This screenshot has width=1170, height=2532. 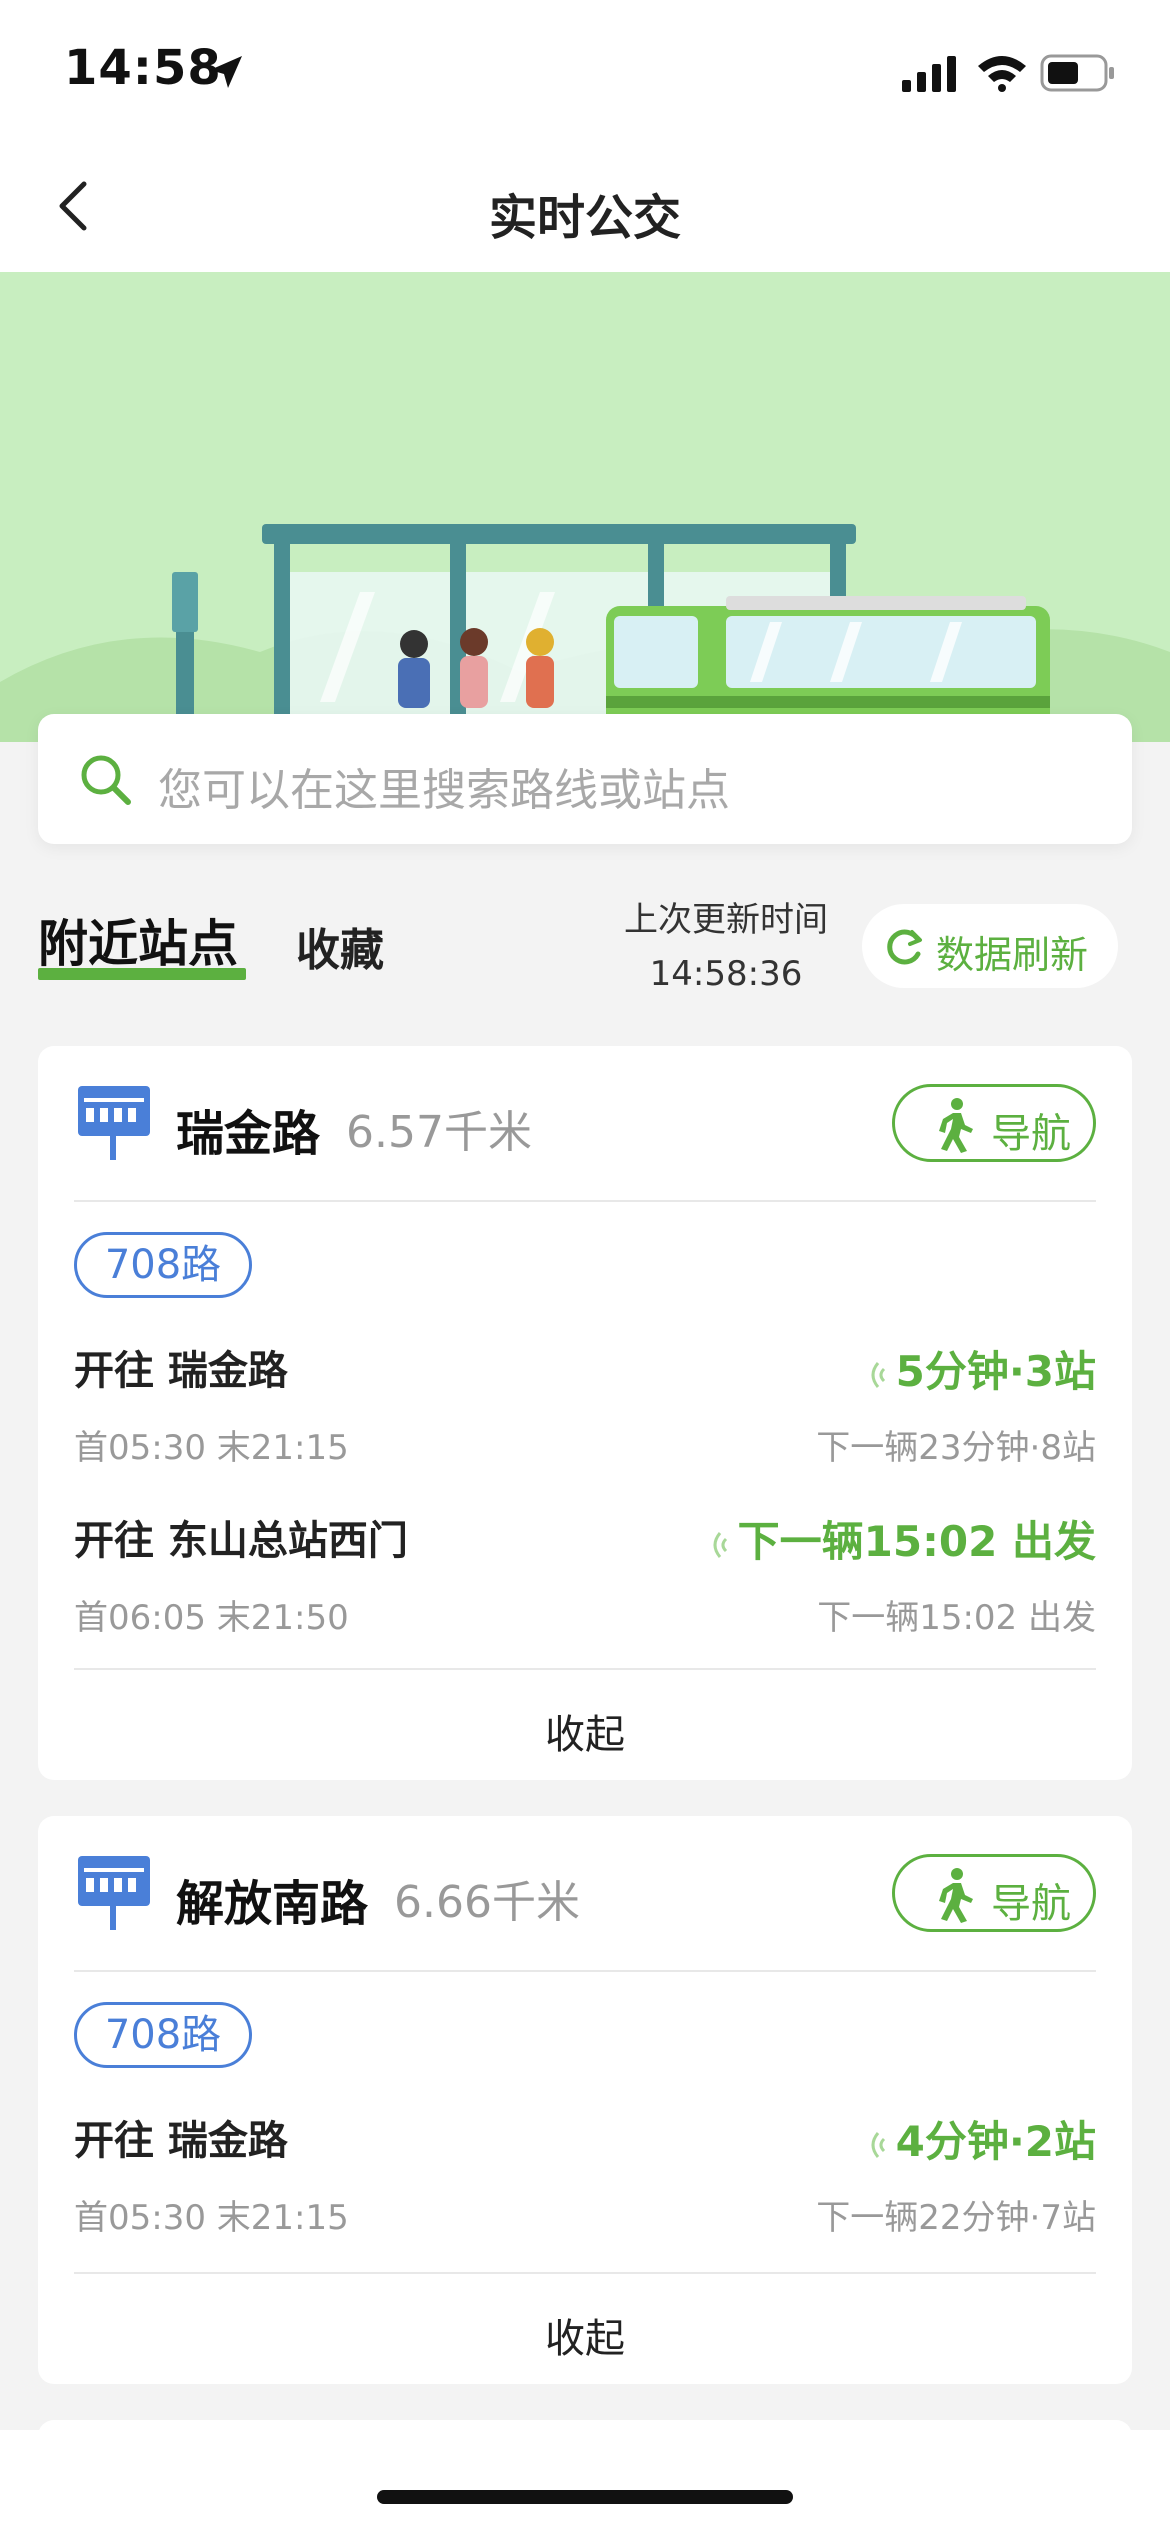 I want to click on direction-label: 开往 东山总站西门, so click(x=241, y=1541).